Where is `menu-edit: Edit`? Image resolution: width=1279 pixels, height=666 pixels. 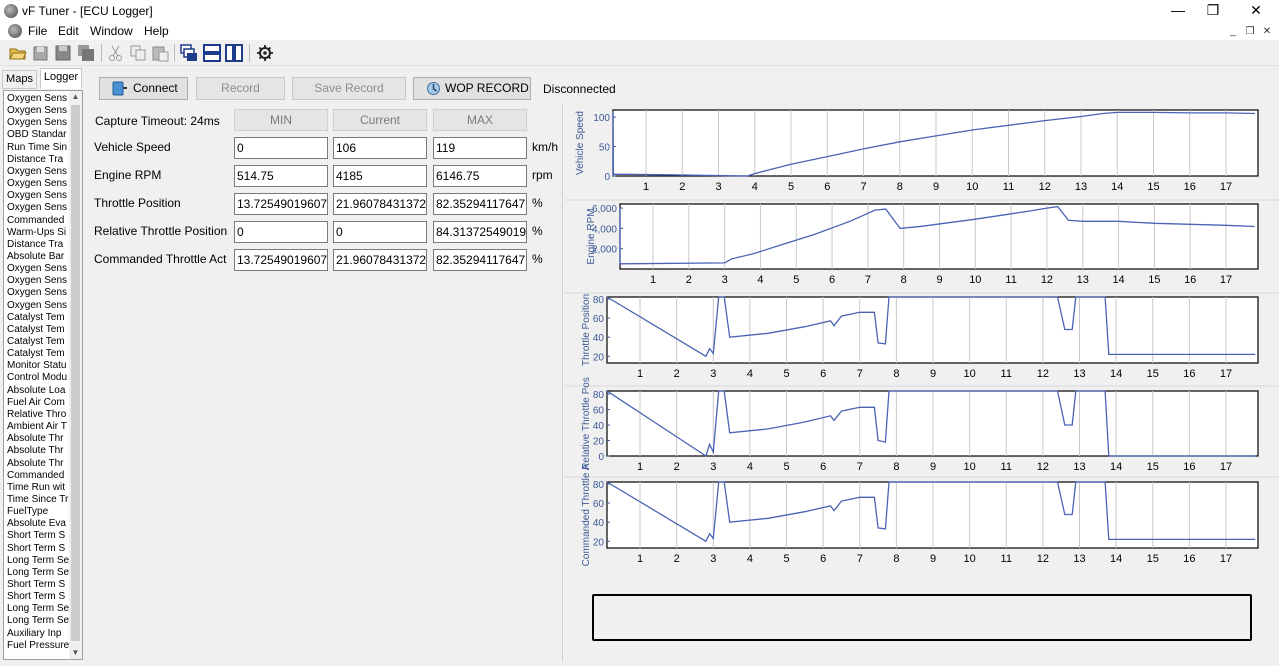
menu-edit: Edit is located at coordinates (68, 31).